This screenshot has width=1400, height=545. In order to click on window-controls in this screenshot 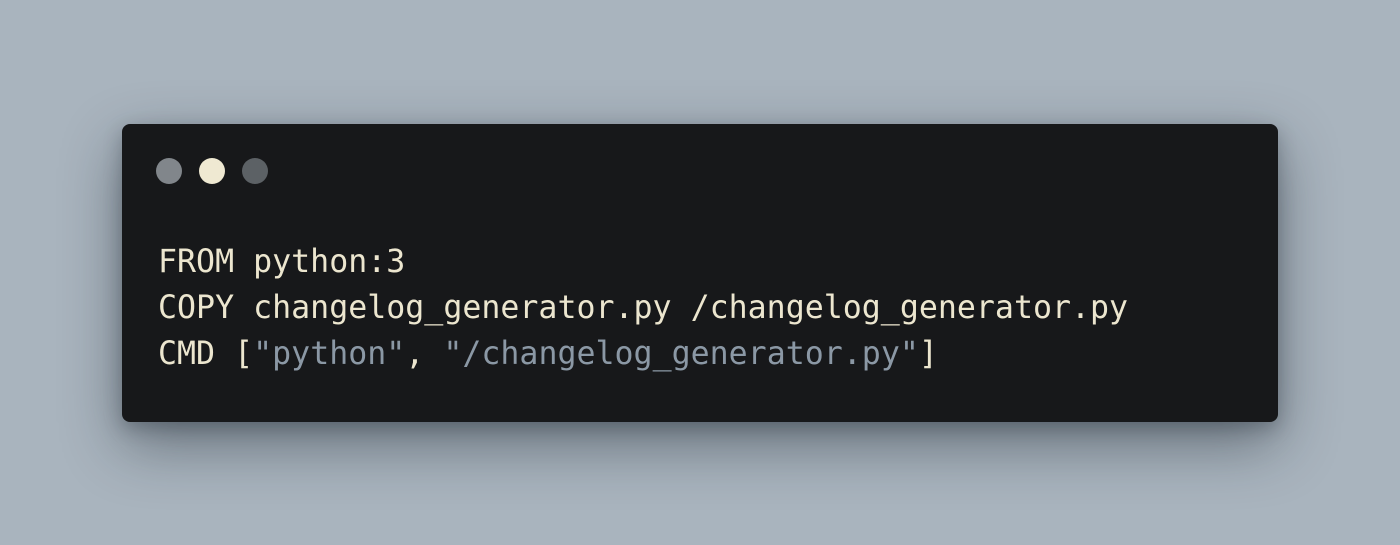, I will do `click(212, 171)`.